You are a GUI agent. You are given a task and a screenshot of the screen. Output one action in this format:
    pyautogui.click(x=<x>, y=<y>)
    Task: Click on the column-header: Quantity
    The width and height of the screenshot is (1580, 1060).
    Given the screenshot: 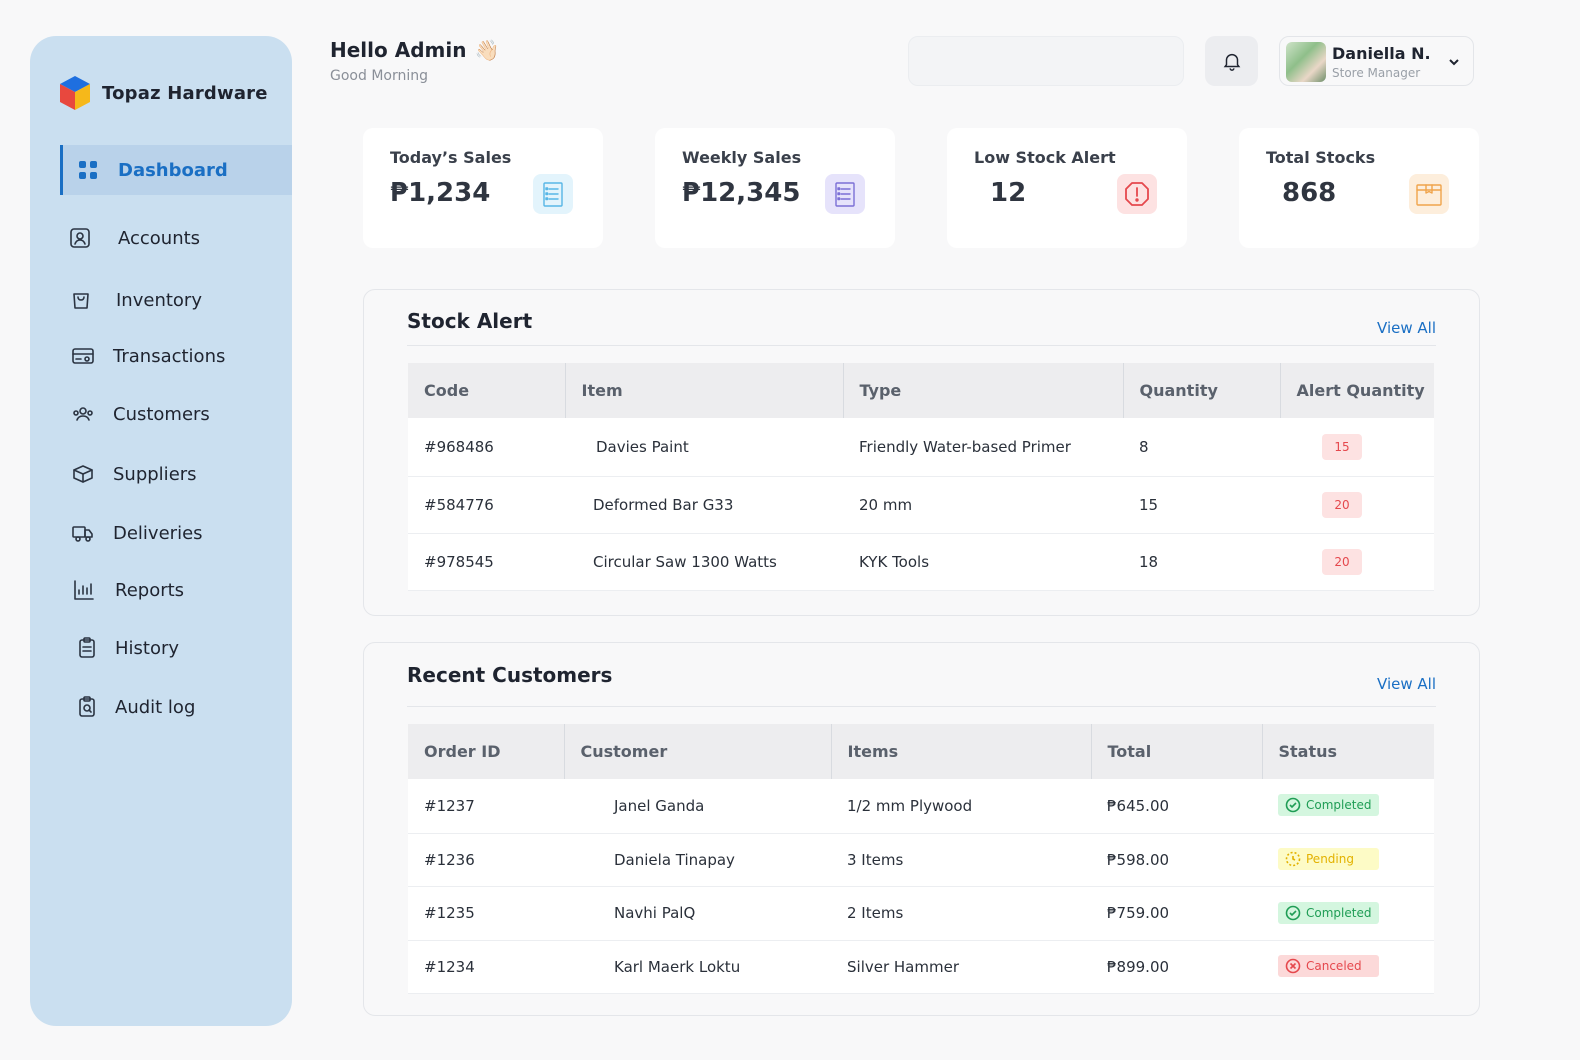 What is the action you would take?
    pyautogui.click(x=1202, y=390)
    